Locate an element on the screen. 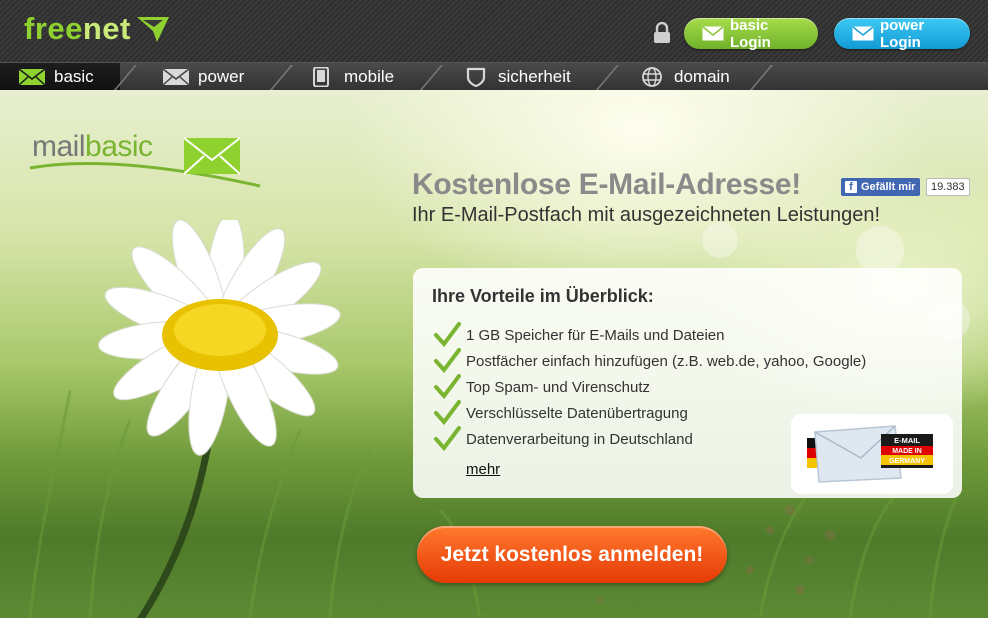  logo-text: freenet is located at coordinates (77, 28).